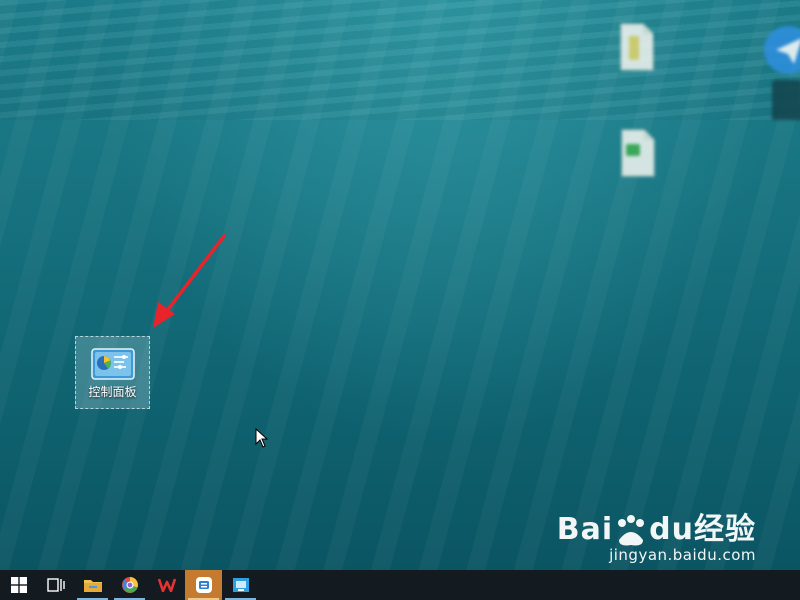 Image resolution: width=800 pixels, height=600 pixels. I want to click on app-window-icon, so click(203, 585).